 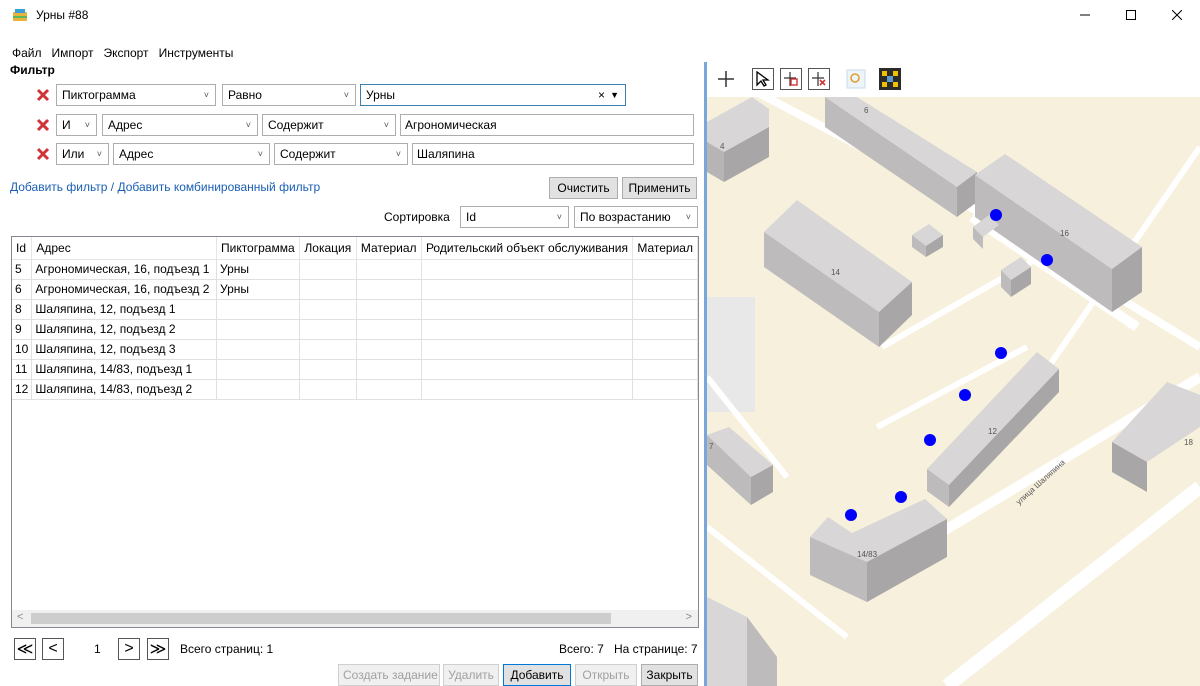 I want to click on building-label-12: 12, so click(x=992, y=431).